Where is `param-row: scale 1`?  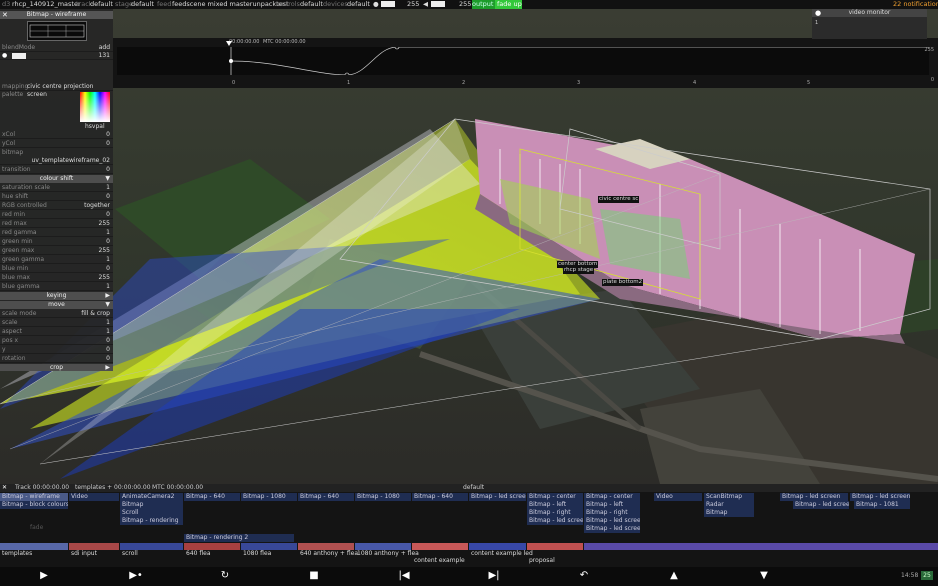 param-row: scale 1 is located at coordinates (56, 323).